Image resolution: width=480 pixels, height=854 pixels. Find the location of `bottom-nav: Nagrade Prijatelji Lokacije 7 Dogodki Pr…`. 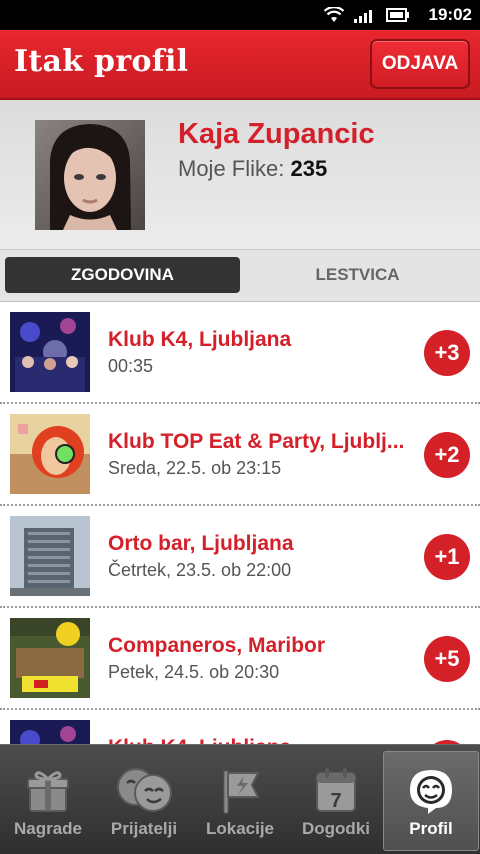

bottom-nav: Nagrade Prijatelji Lokacije 7 Dogodki Pr… is located at coordinates (240, 799).